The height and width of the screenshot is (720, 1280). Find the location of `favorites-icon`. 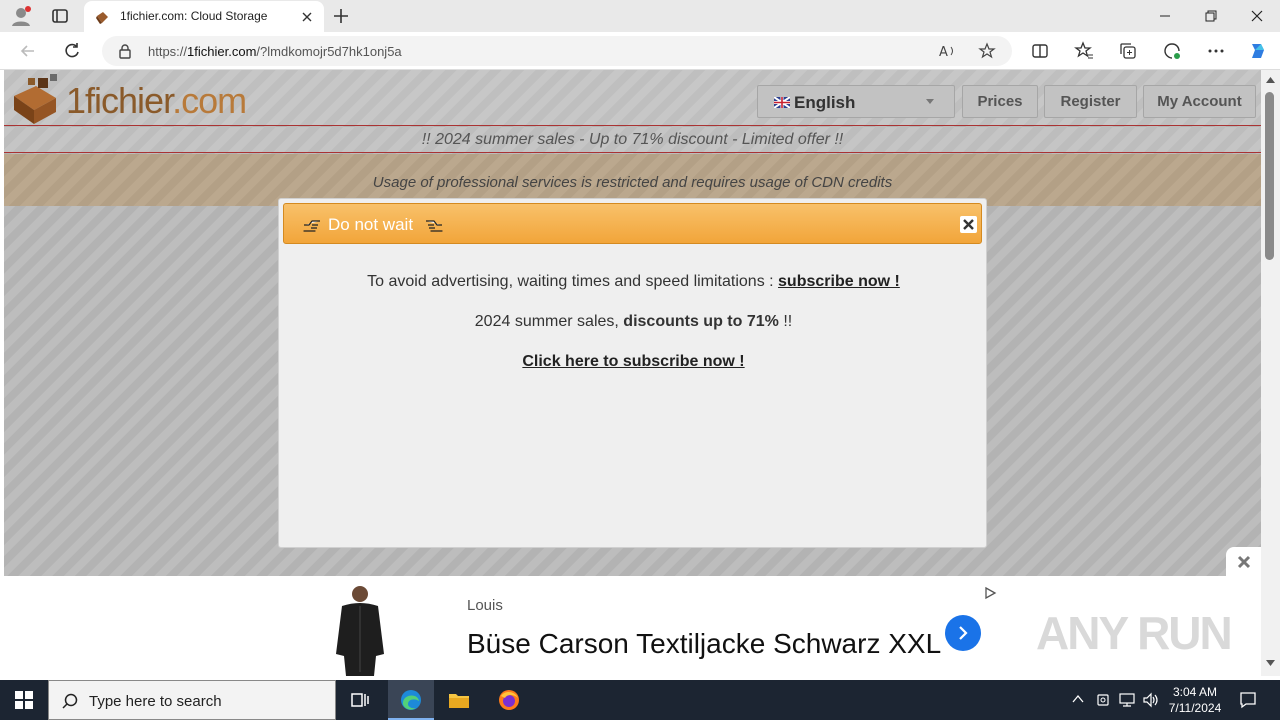

favorites-icon is located at coordinates (1084, 51).